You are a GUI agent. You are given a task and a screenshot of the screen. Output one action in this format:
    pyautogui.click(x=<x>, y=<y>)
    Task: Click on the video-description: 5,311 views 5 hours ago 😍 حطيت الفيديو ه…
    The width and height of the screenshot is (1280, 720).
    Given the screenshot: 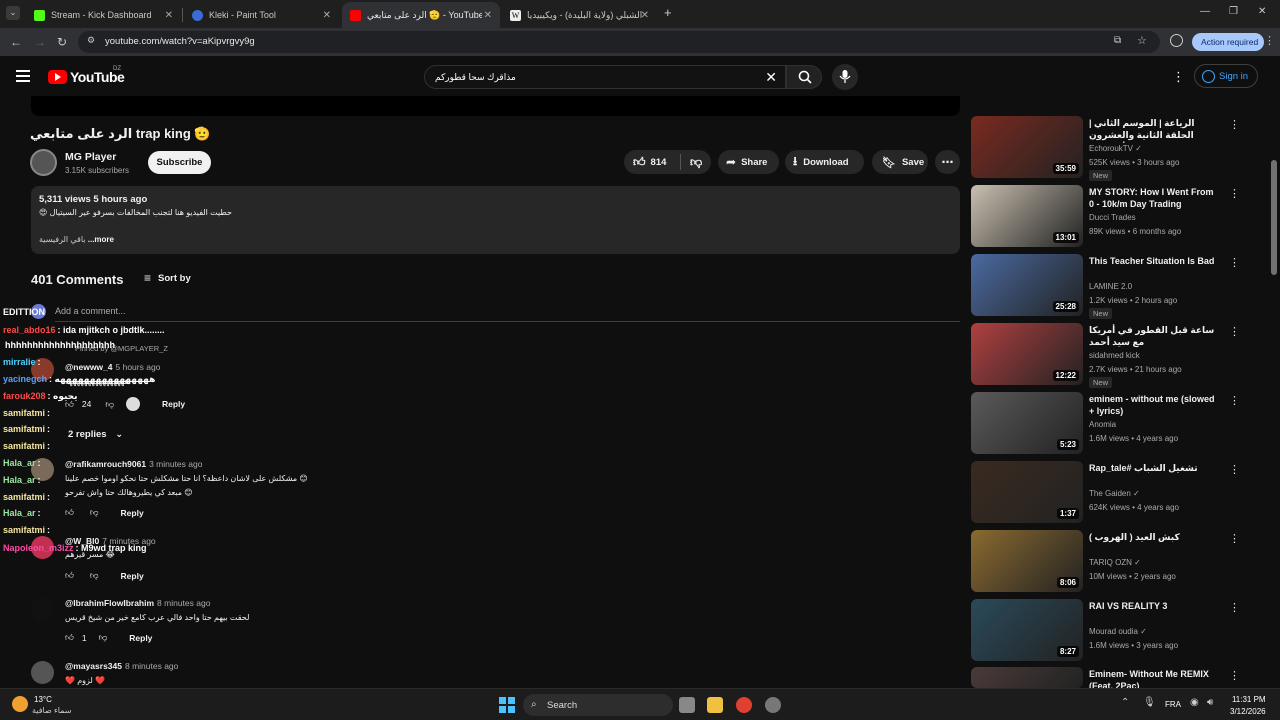 What is the action you would take?
    pyautogui.click(x=495, y=220)
    